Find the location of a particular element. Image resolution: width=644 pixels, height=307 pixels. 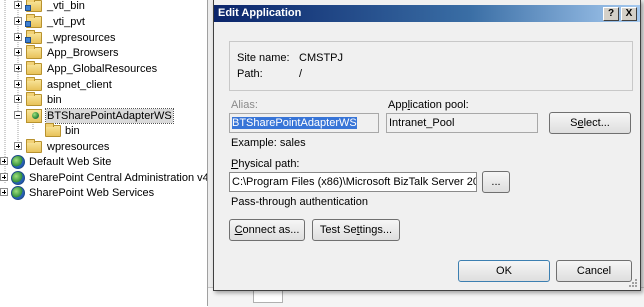

tree-node-vti-pvt: _vti_pvt is located at coordinates (106, 22).